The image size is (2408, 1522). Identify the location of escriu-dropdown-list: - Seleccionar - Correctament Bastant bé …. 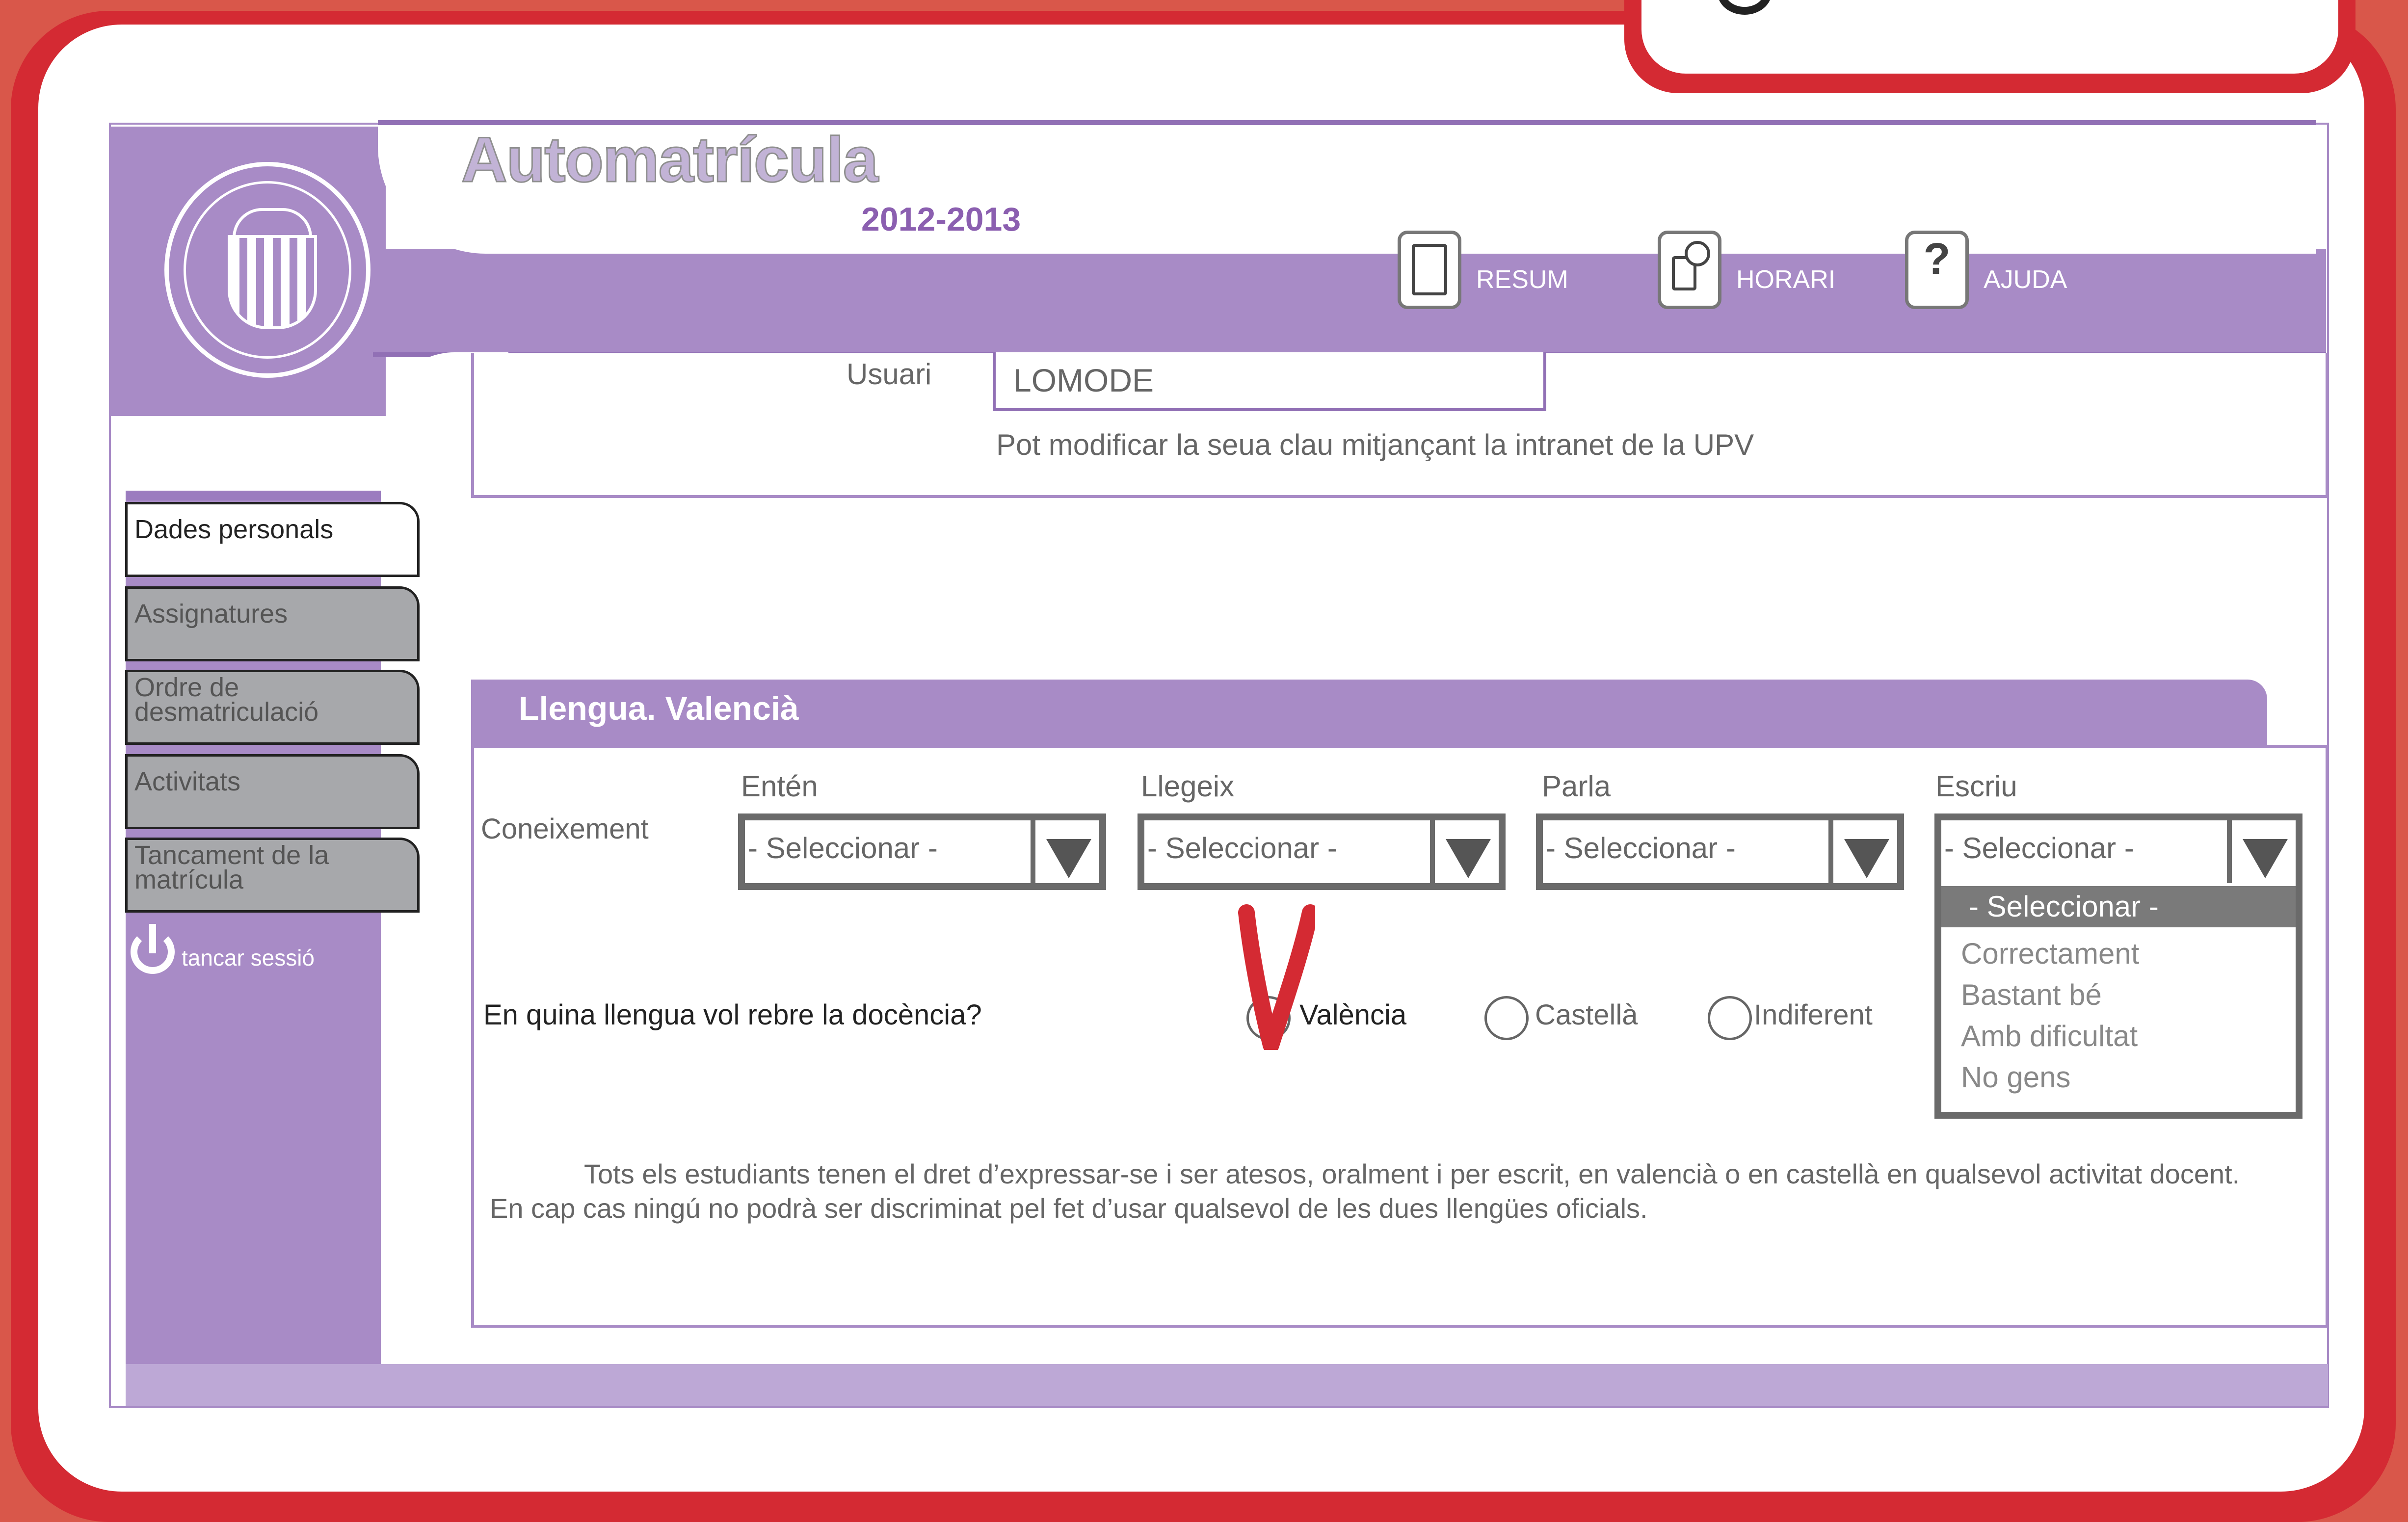
(2118, 1001).